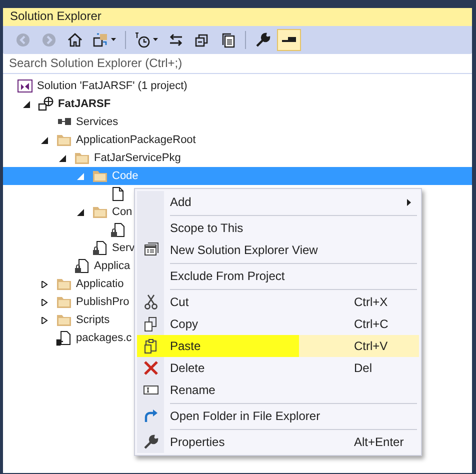 This screenshot has width=476, height=474. I want to click on highlighter-mark: Paste, so click(218, 346).